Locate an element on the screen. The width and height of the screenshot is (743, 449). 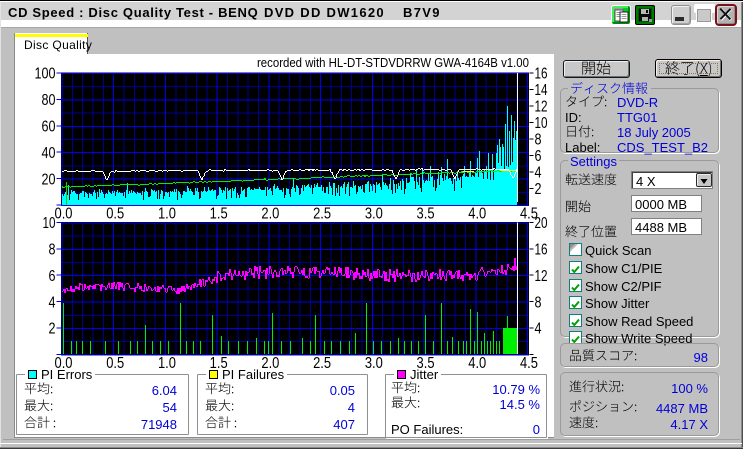
svg-text: 4.5 is located at coordinates (529, 363).